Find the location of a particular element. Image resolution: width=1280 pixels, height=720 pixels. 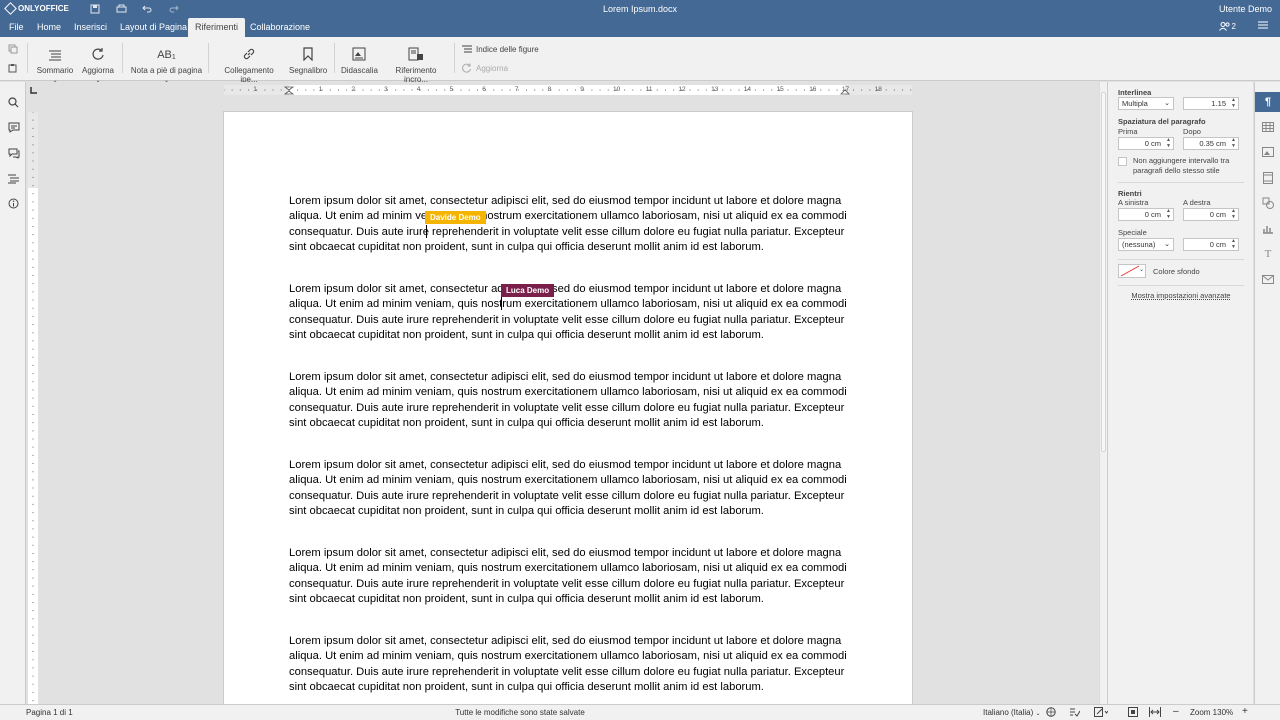

caption-button: Didascalia is located at coordinates (359, 59).